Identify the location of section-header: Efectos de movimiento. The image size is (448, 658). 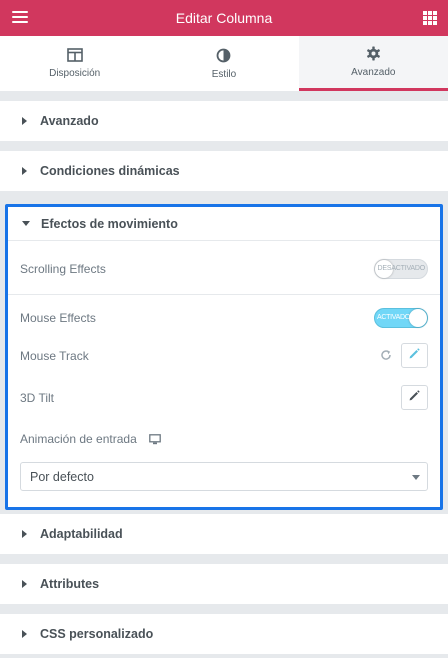
(224, 224).